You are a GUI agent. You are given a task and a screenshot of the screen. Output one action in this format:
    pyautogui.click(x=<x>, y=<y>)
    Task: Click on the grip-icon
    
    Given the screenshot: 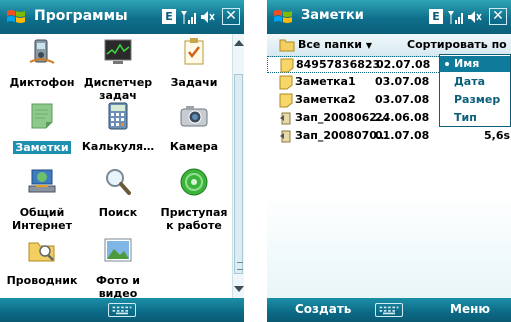 What is the action you would take?
    pyautogui.click(x=240, y=266)
    